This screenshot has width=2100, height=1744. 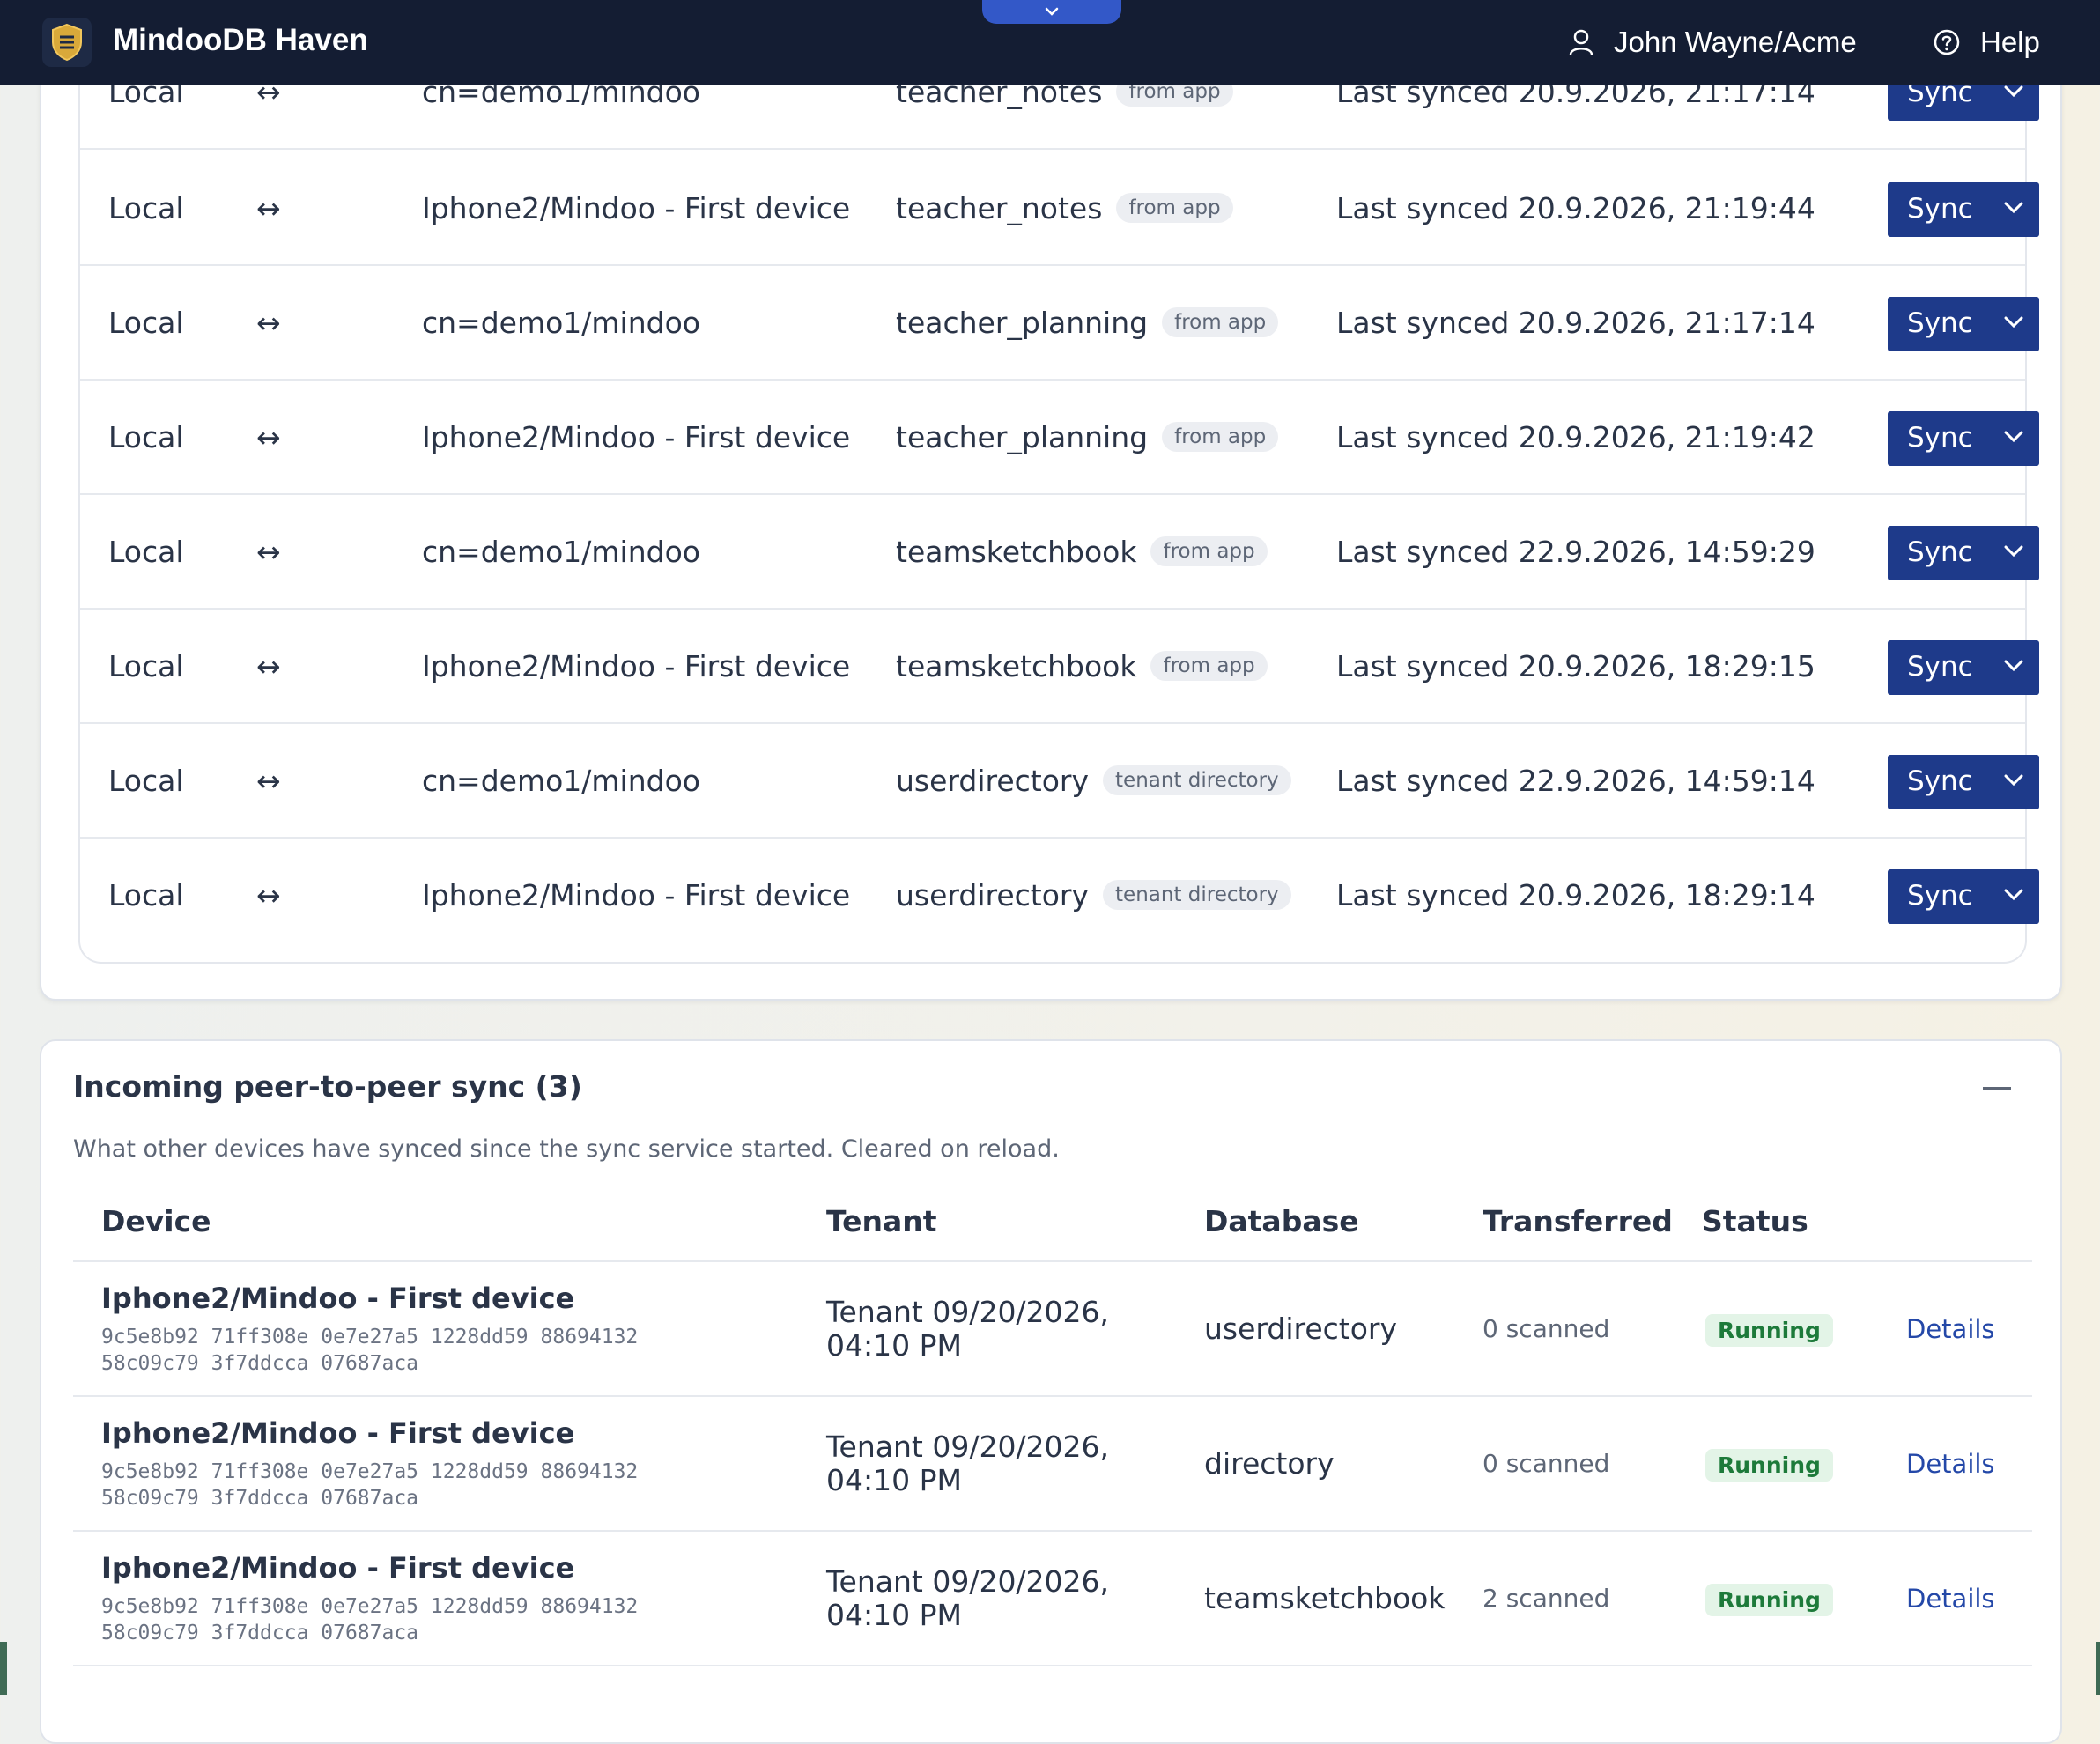 What do you see at coordinates (1575, 207) in the screenshot?
I see `last-synced: Last synced 20.9.2026, 21:19:44` at bounding box center [1575, 207].